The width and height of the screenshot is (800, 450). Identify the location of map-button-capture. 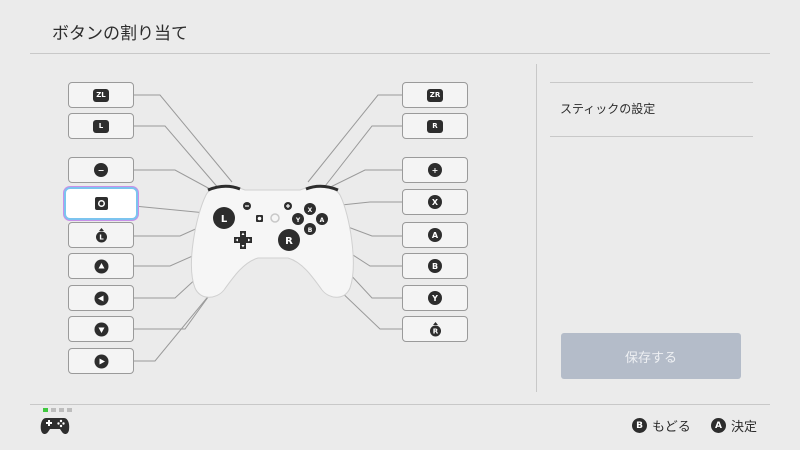
(101, 203).